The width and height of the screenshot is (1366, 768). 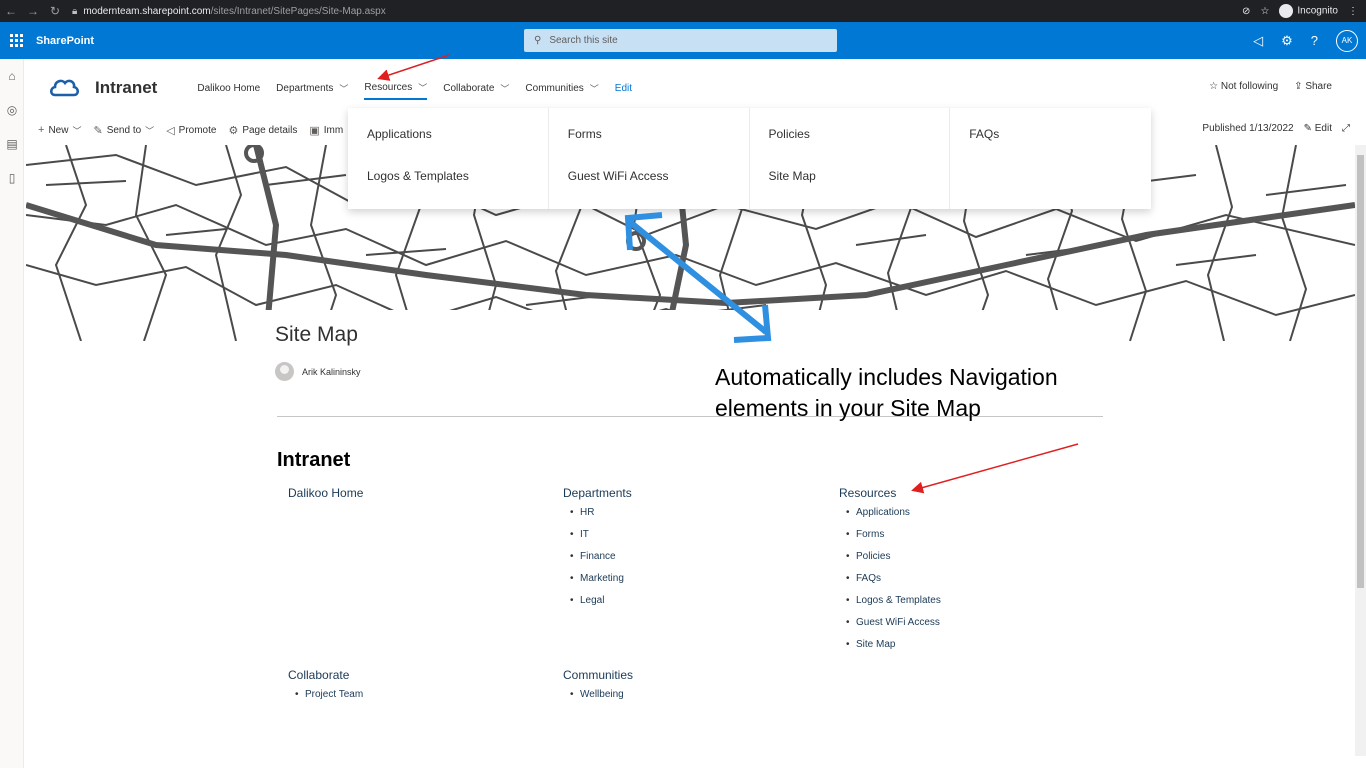 I want to click on menu-item-policies: Policies, so click(x=859, y=148).